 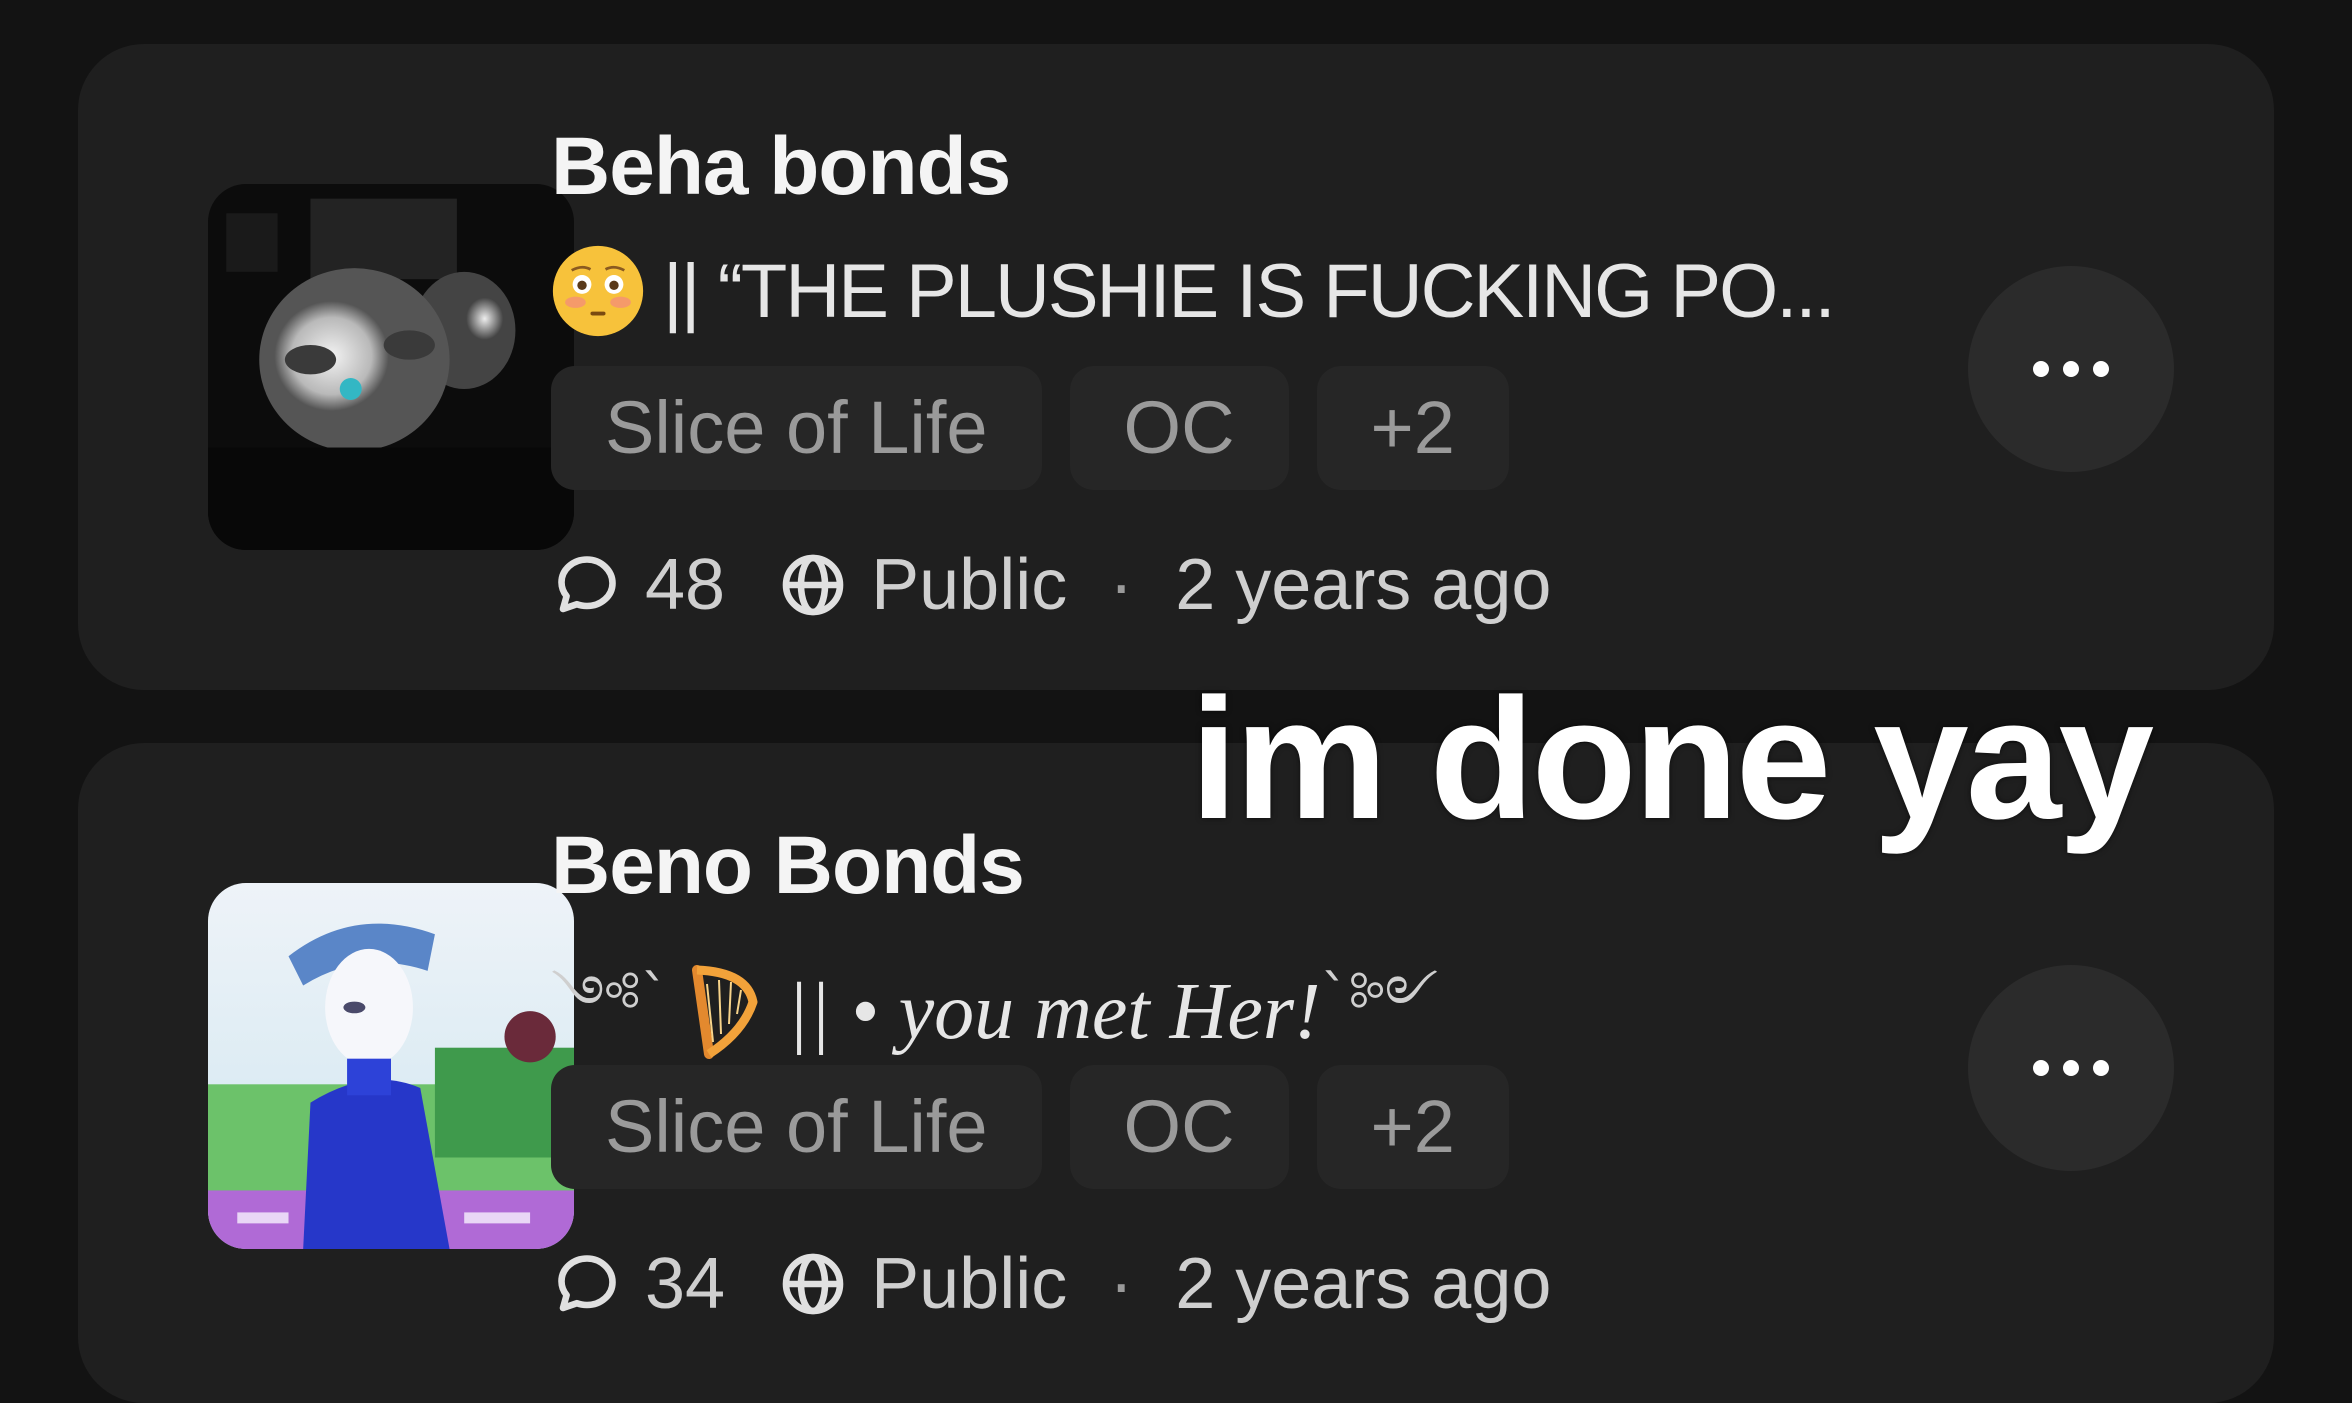 I want to click on chat-meta: 48 Public · 2 years ago, so click(x=1051, y=585).